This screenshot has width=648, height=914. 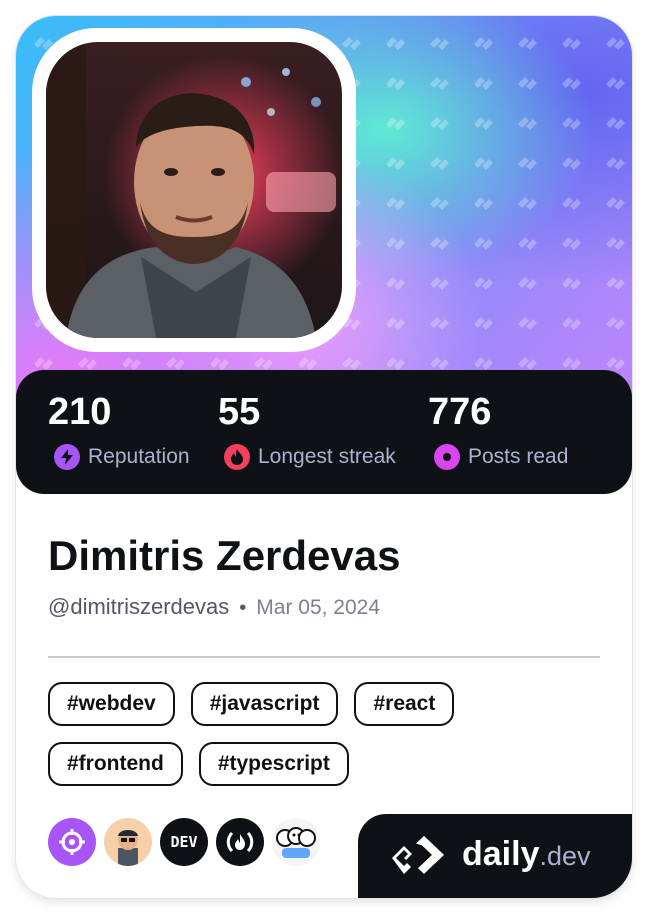 What do you see at coordinates (327, 456) in the screenshot?
I see `streak-label: Longest streak` at bounding box center [327, 456].